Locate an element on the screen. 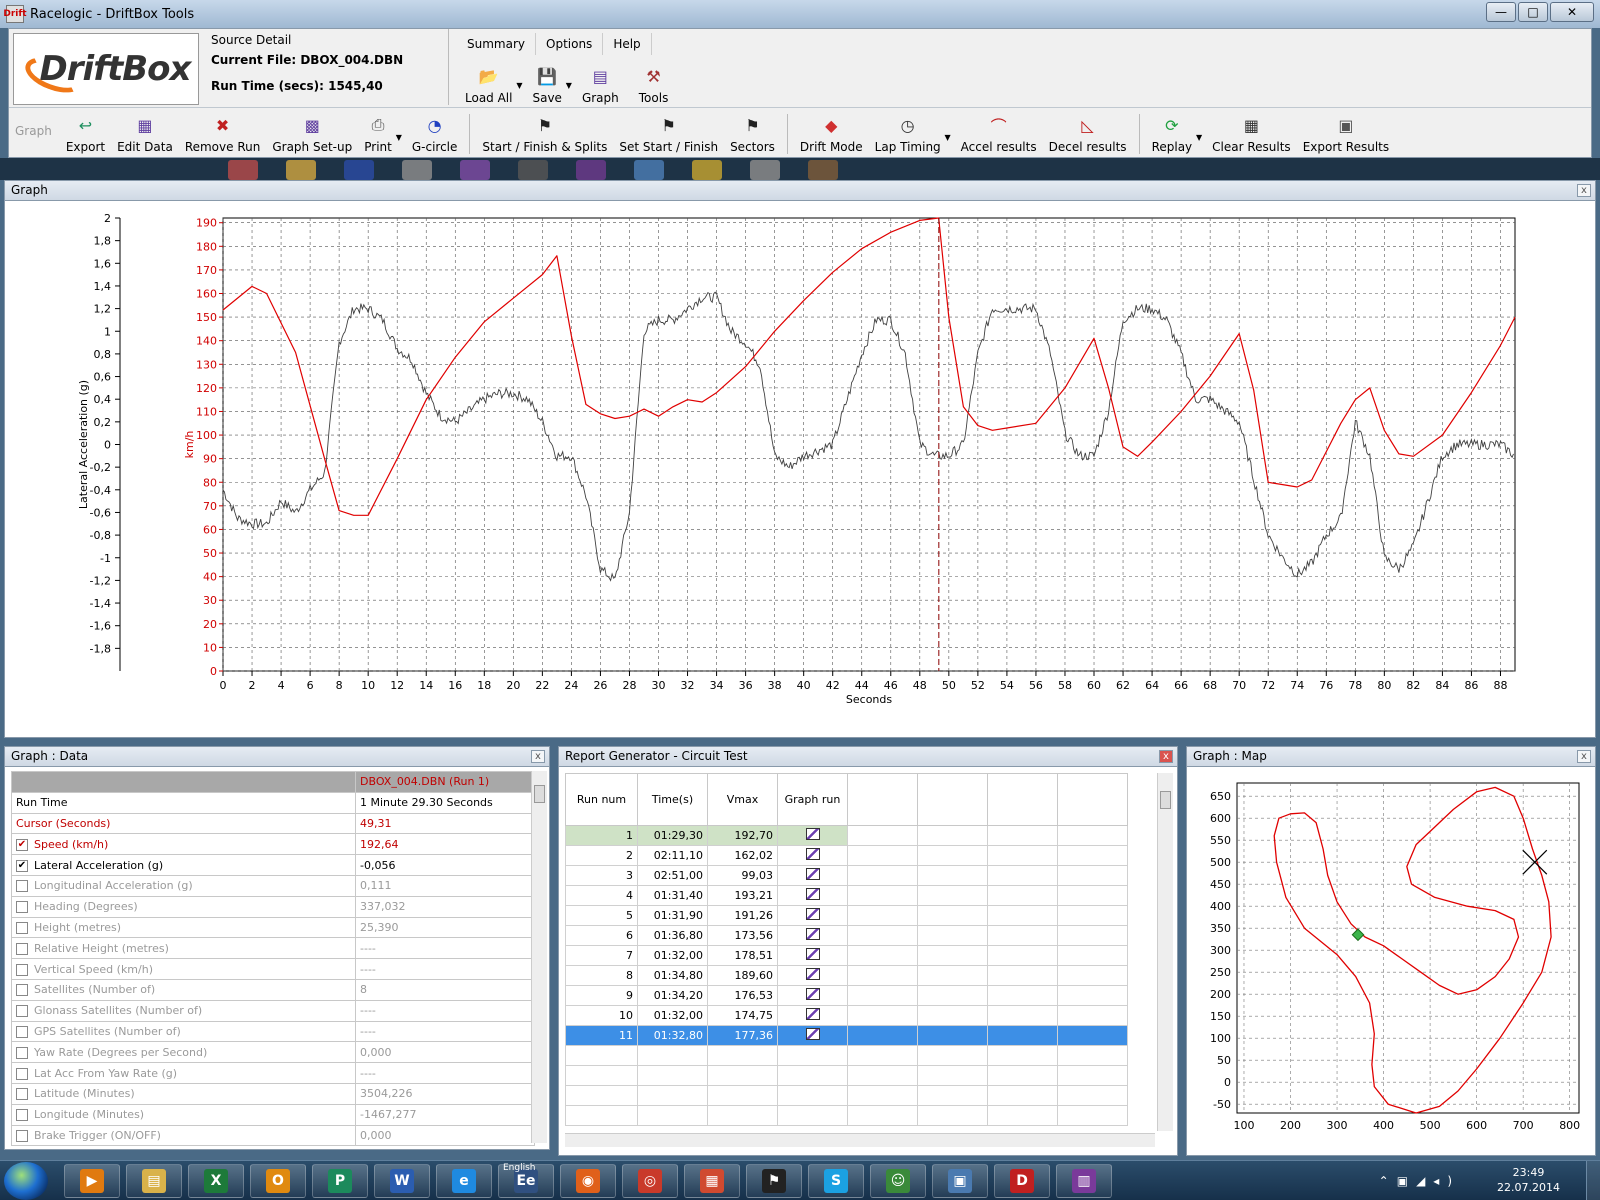 This screenshot has height=1200, width=1600. report-row: 8 01:34,80 189,60 is located at coordinates (846, 975).